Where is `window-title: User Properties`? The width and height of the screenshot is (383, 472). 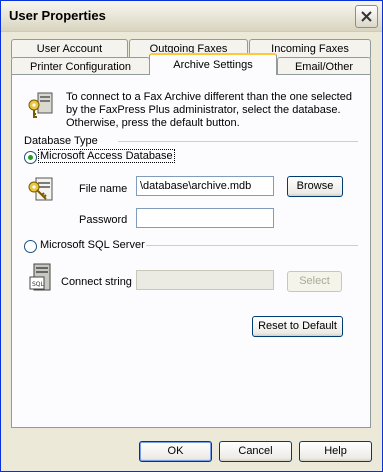 window-title: User Properties is located at coordinates (57, 15).